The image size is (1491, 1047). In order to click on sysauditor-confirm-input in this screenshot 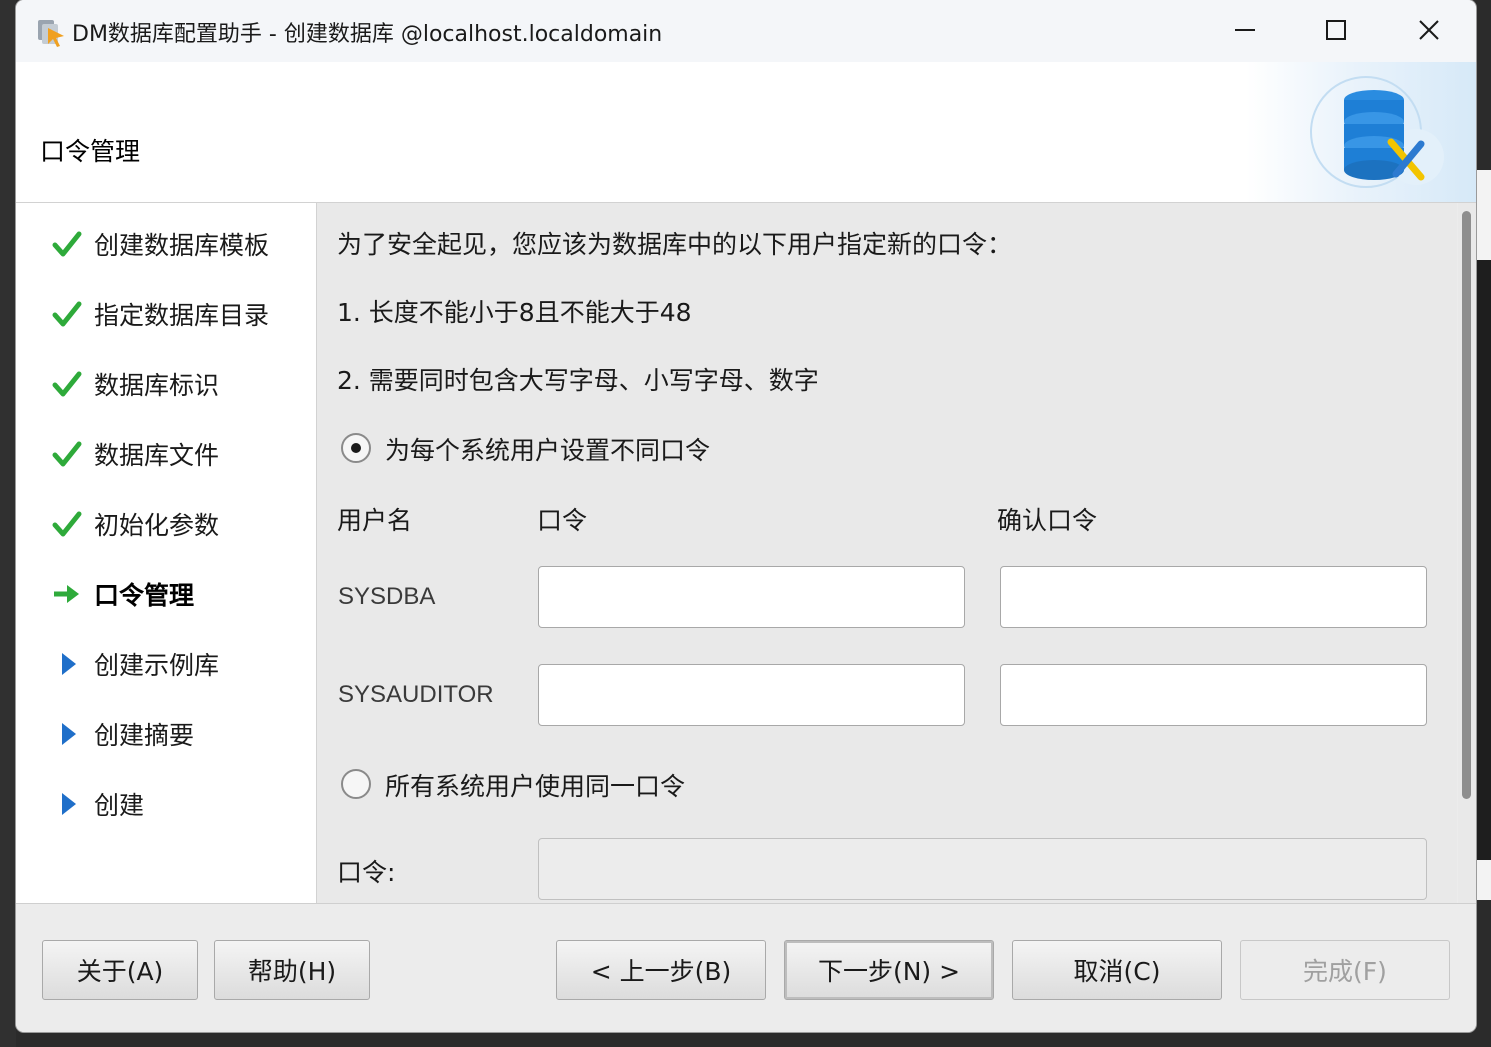, I will do `click(1213, 695)`.